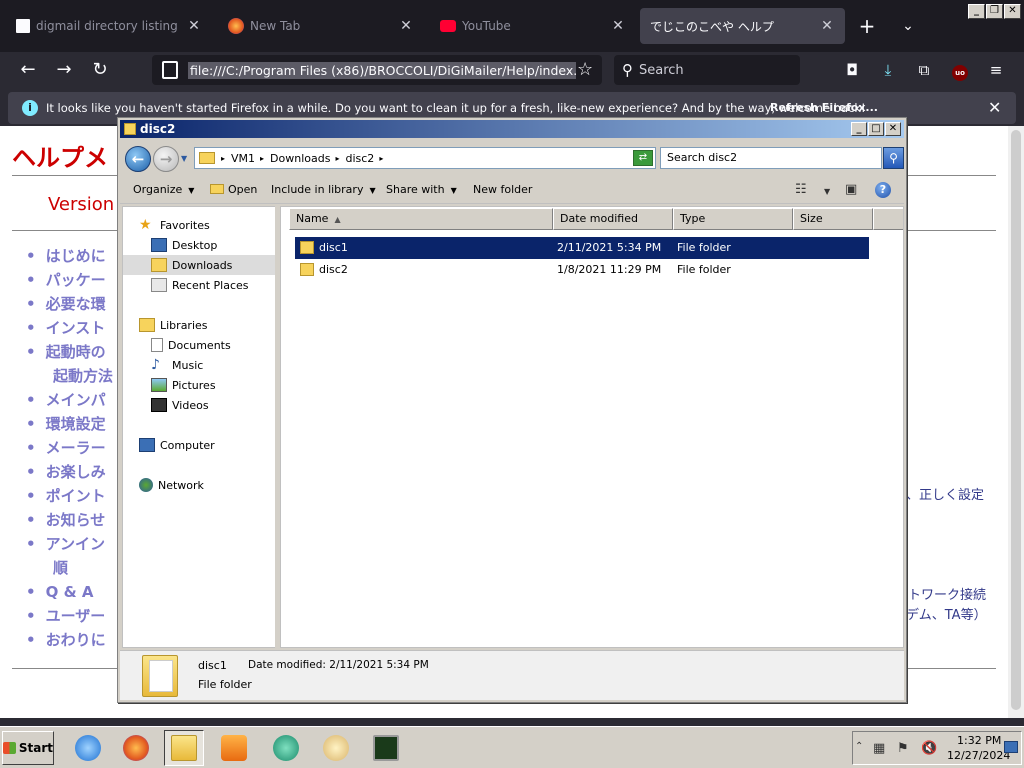 Image resolution: width=1024 pixels, height=768 pixels. I want to click on menu-icon: ≡, so click(996, 70).